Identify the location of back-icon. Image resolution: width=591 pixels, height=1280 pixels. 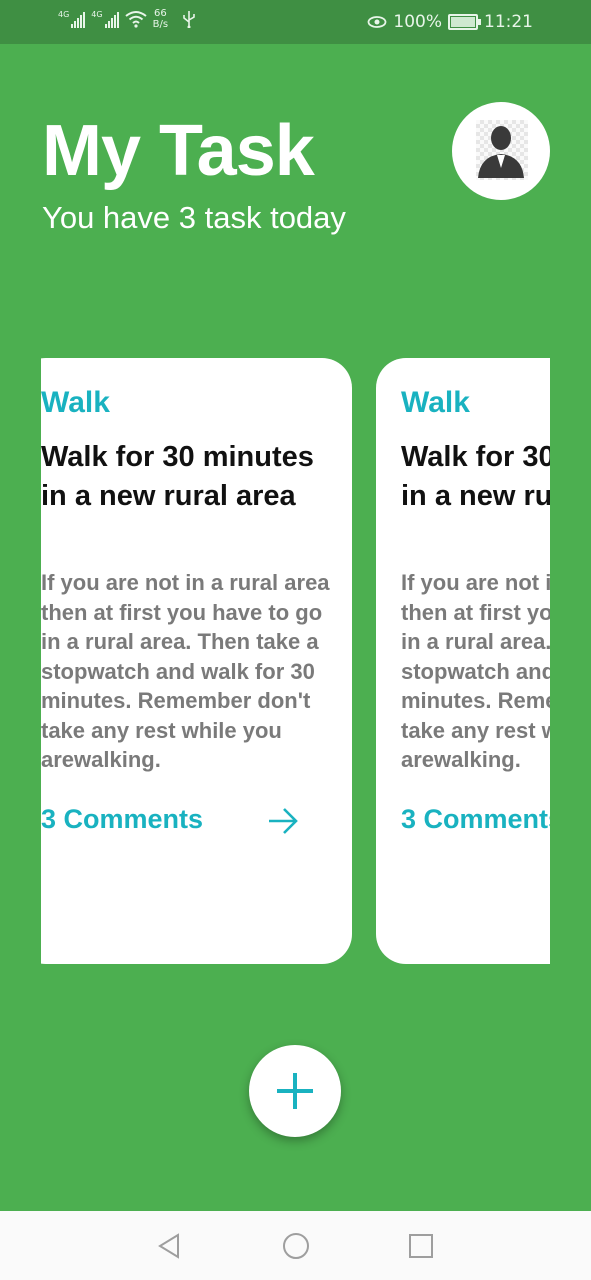
(169, 1246).